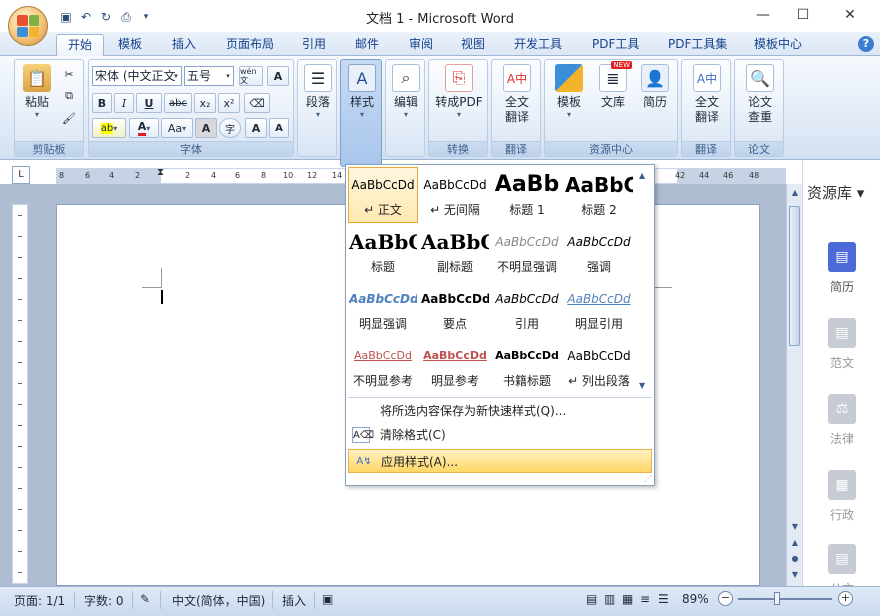 This screenshot has height=616, width=880. What do you see at coordinates (785, 599) in the screenshot?
I see `zoom-slider` at bounding box center [785, 599].